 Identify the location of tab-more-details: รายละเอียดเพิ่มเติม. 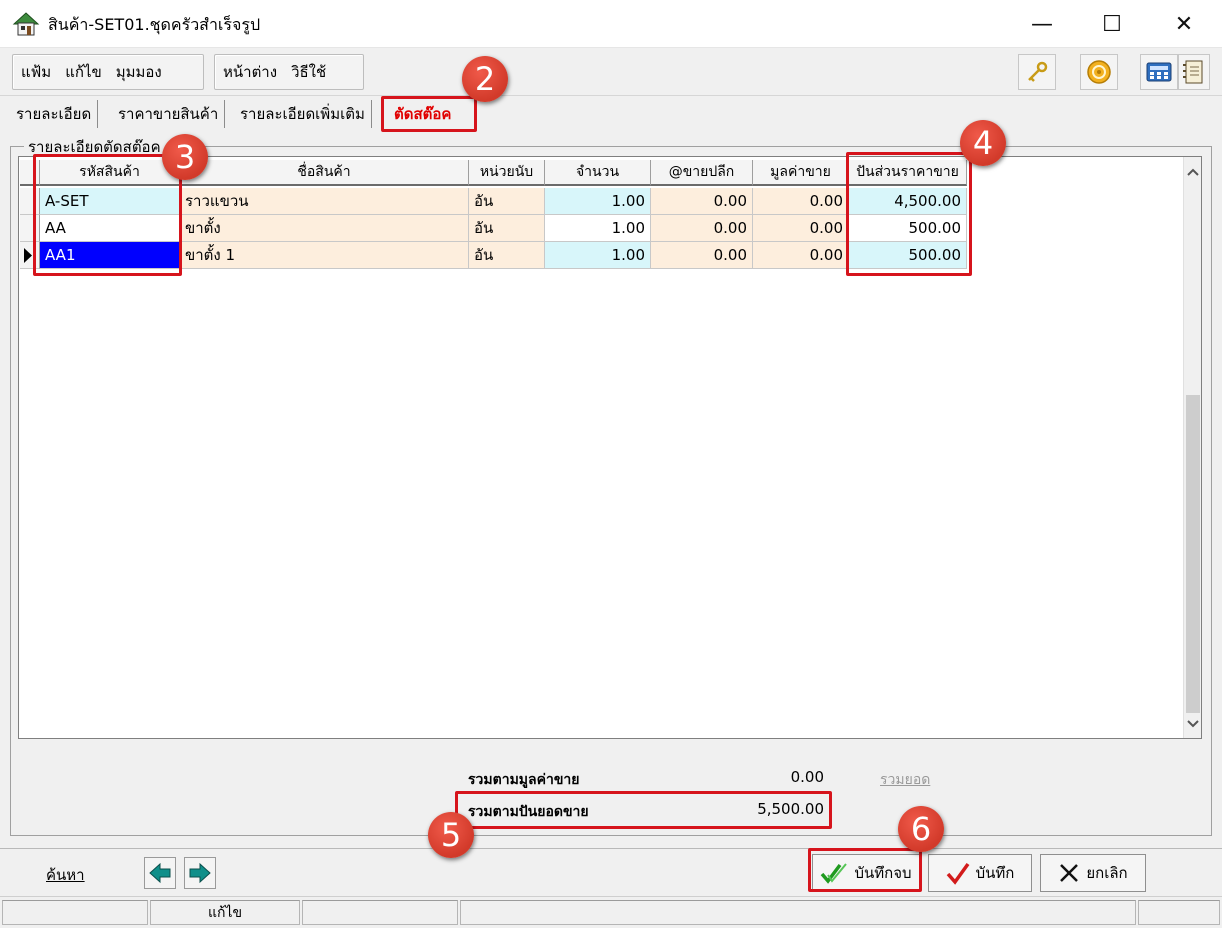
(303, 114).